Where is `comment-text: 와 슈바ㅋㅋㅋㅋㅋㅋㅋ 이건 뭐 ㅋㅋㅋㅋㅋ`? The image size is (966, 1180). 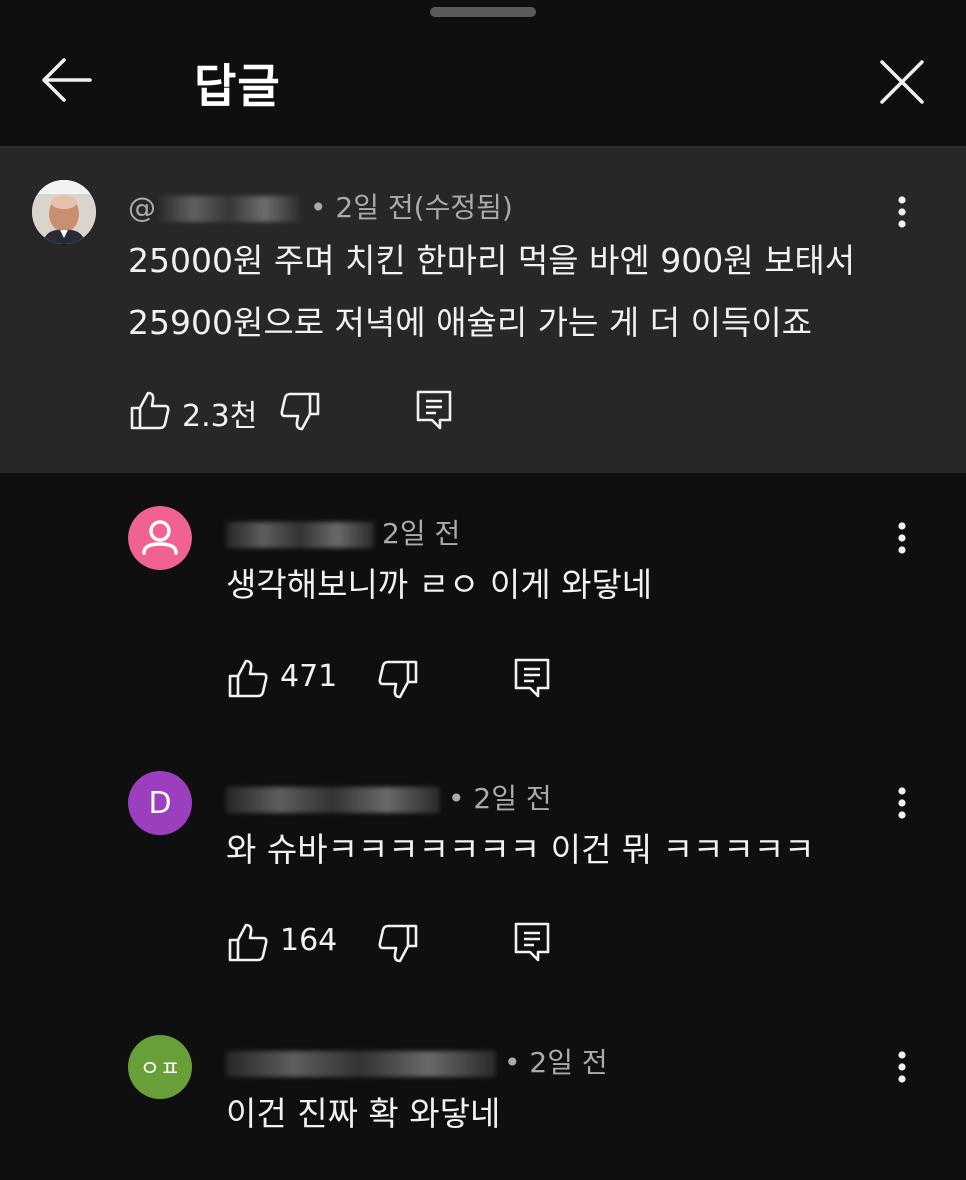
comment-text: 와 슈바ㅋㅋㅋㅋㅋㅋㅋ 이건 뭐 ㅋㅋㅋㅋㅋ is located at coordinates (520, 849).